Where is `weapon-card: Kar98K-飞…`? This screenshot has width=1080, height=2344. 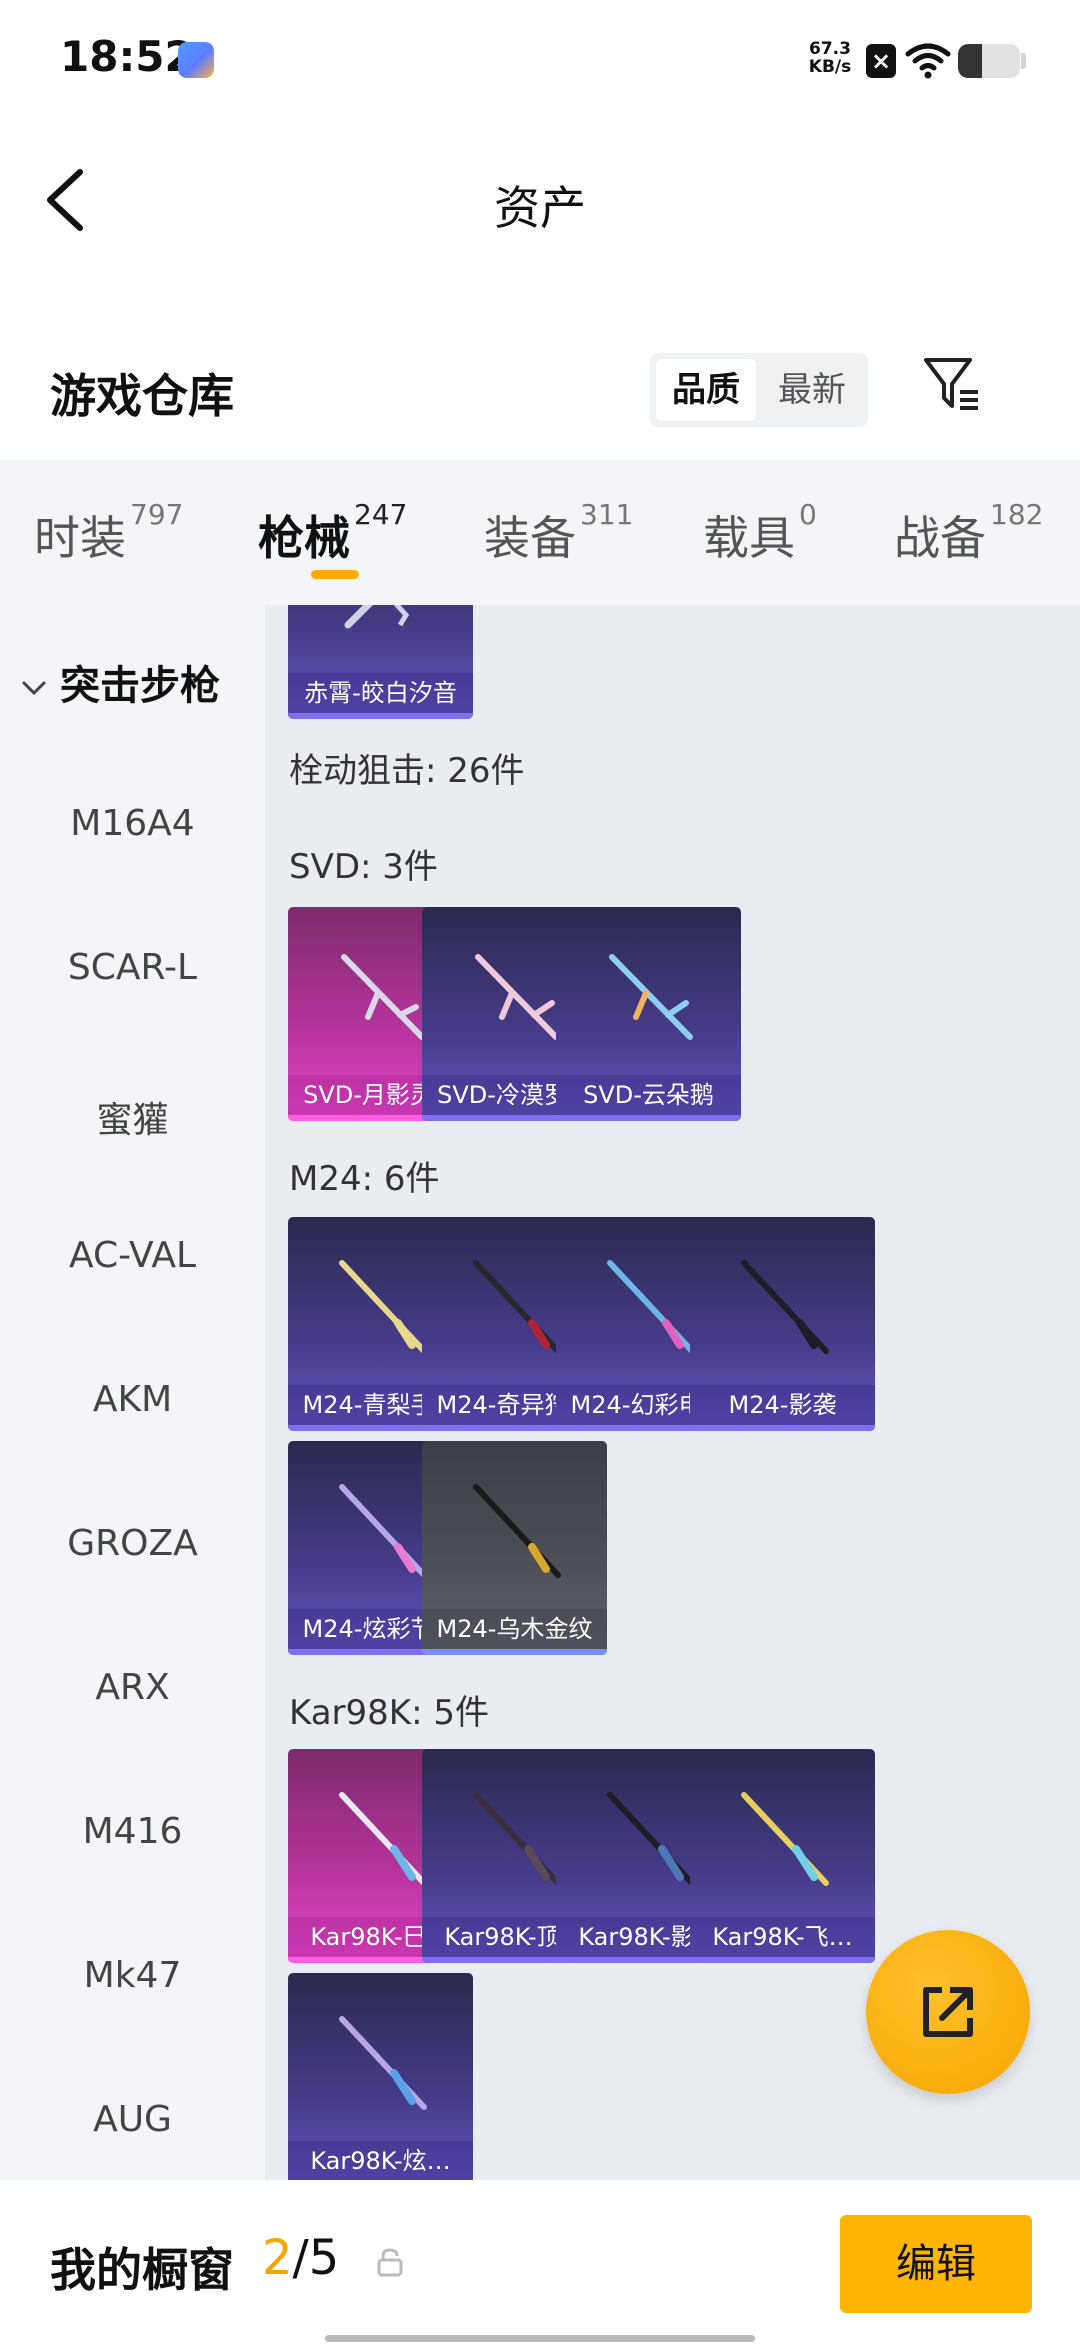 weapon-card: Kar98K-飞… is located at coordinates (782, 1856).